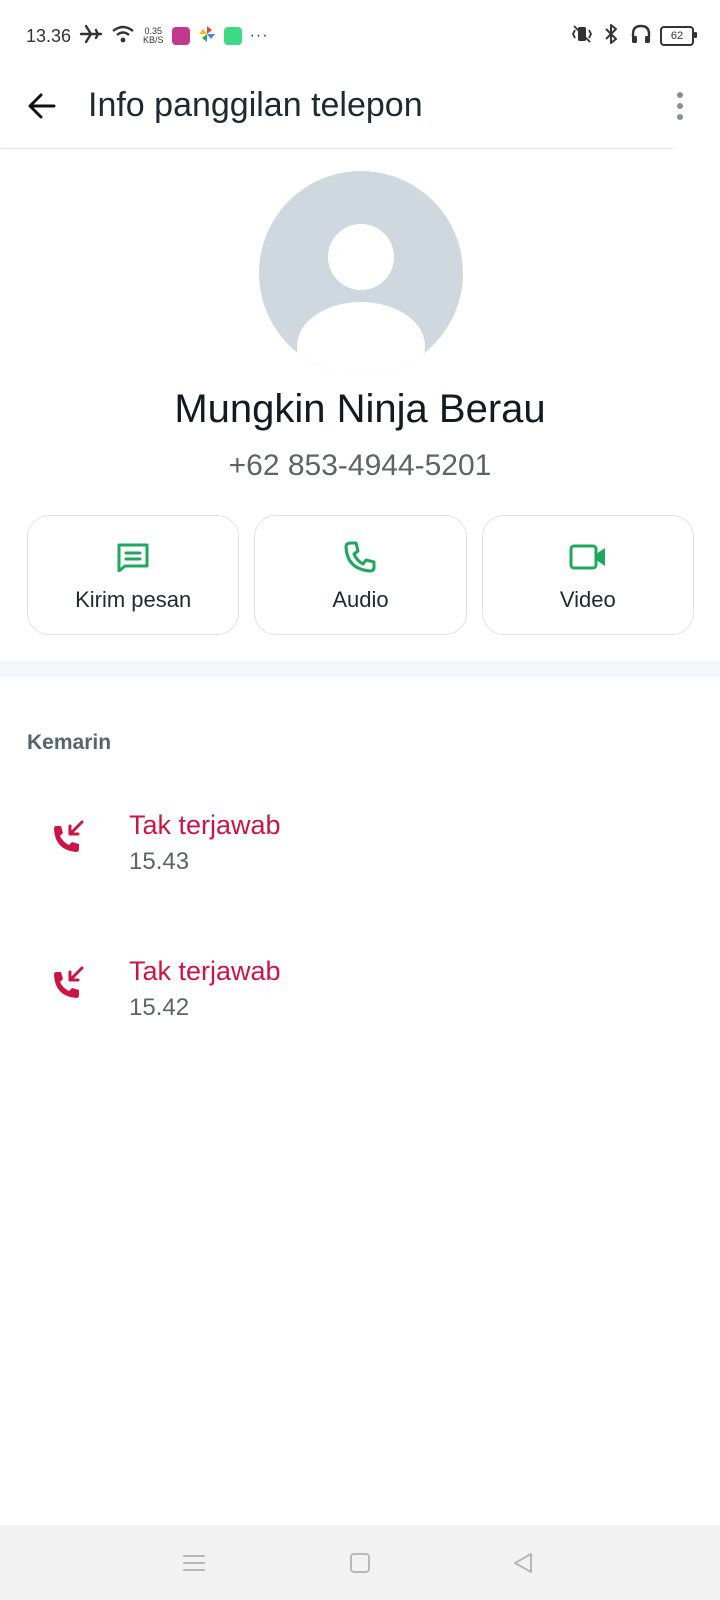  What do you see at coordinates (259, 35) in the screenshot?
I see `more-notifications-icon: ···` at bounding box center [259, 35].